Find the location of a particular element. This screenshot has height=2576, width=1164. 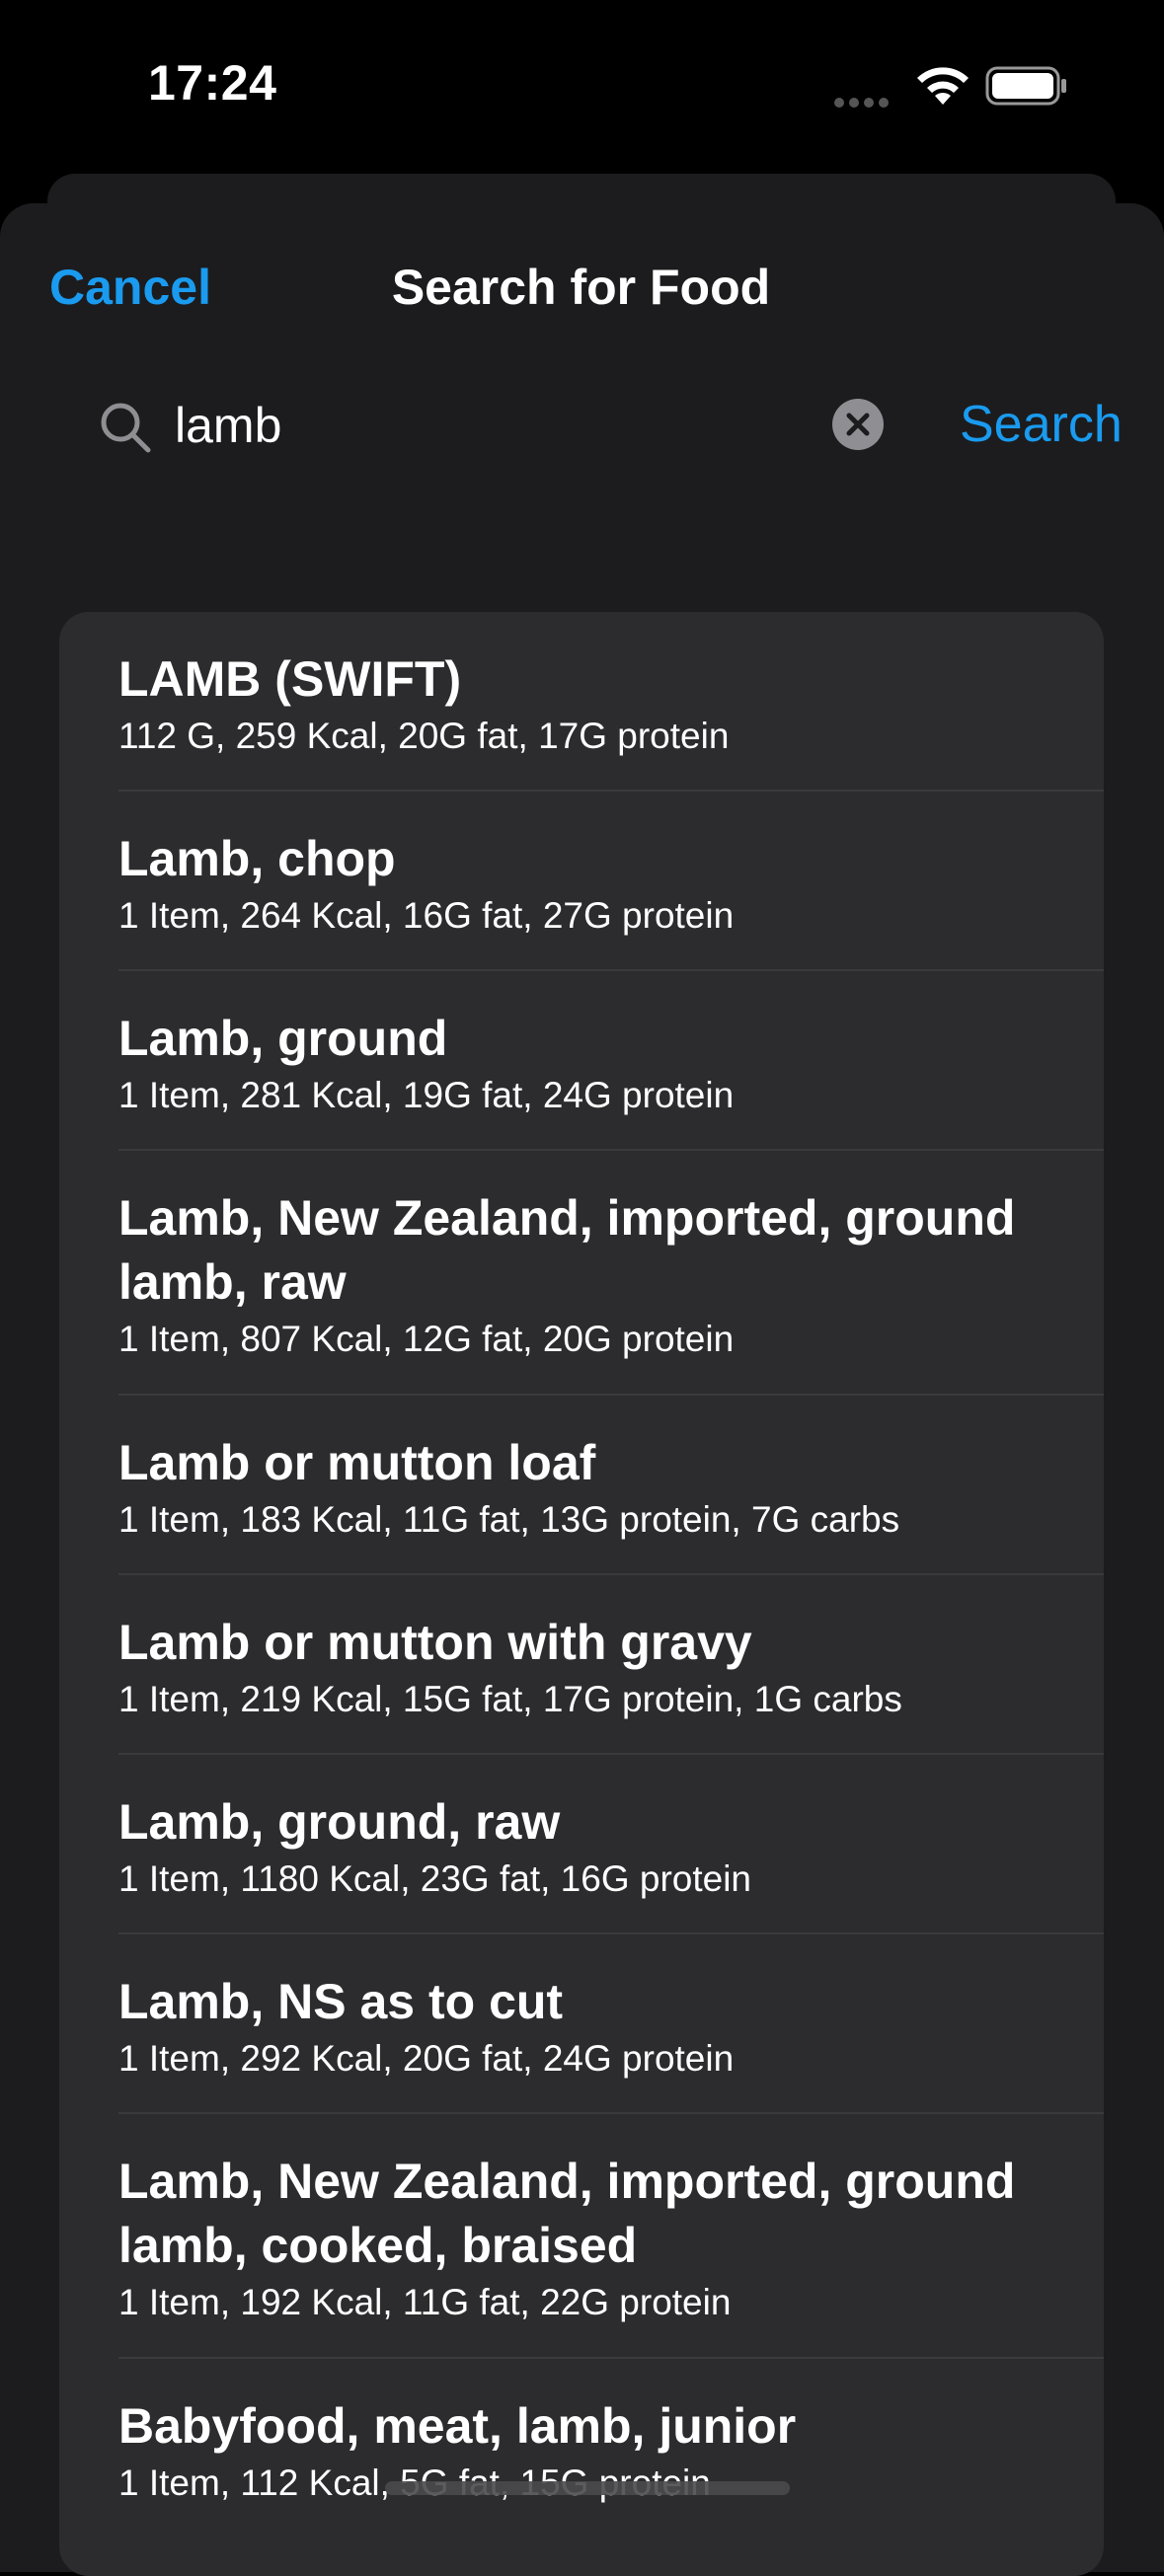

status-time: 17:24 is located at coordinates (212, 83).